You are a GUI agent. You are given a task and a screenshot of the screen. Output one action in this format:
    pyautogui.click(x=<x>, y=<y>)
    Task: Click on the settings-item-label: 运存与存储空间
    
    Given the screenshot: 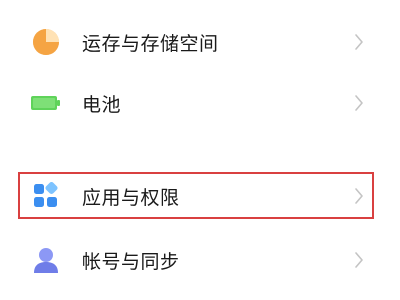 What is the action you would take?
    pyautogui.click(x=150, y=43)
    